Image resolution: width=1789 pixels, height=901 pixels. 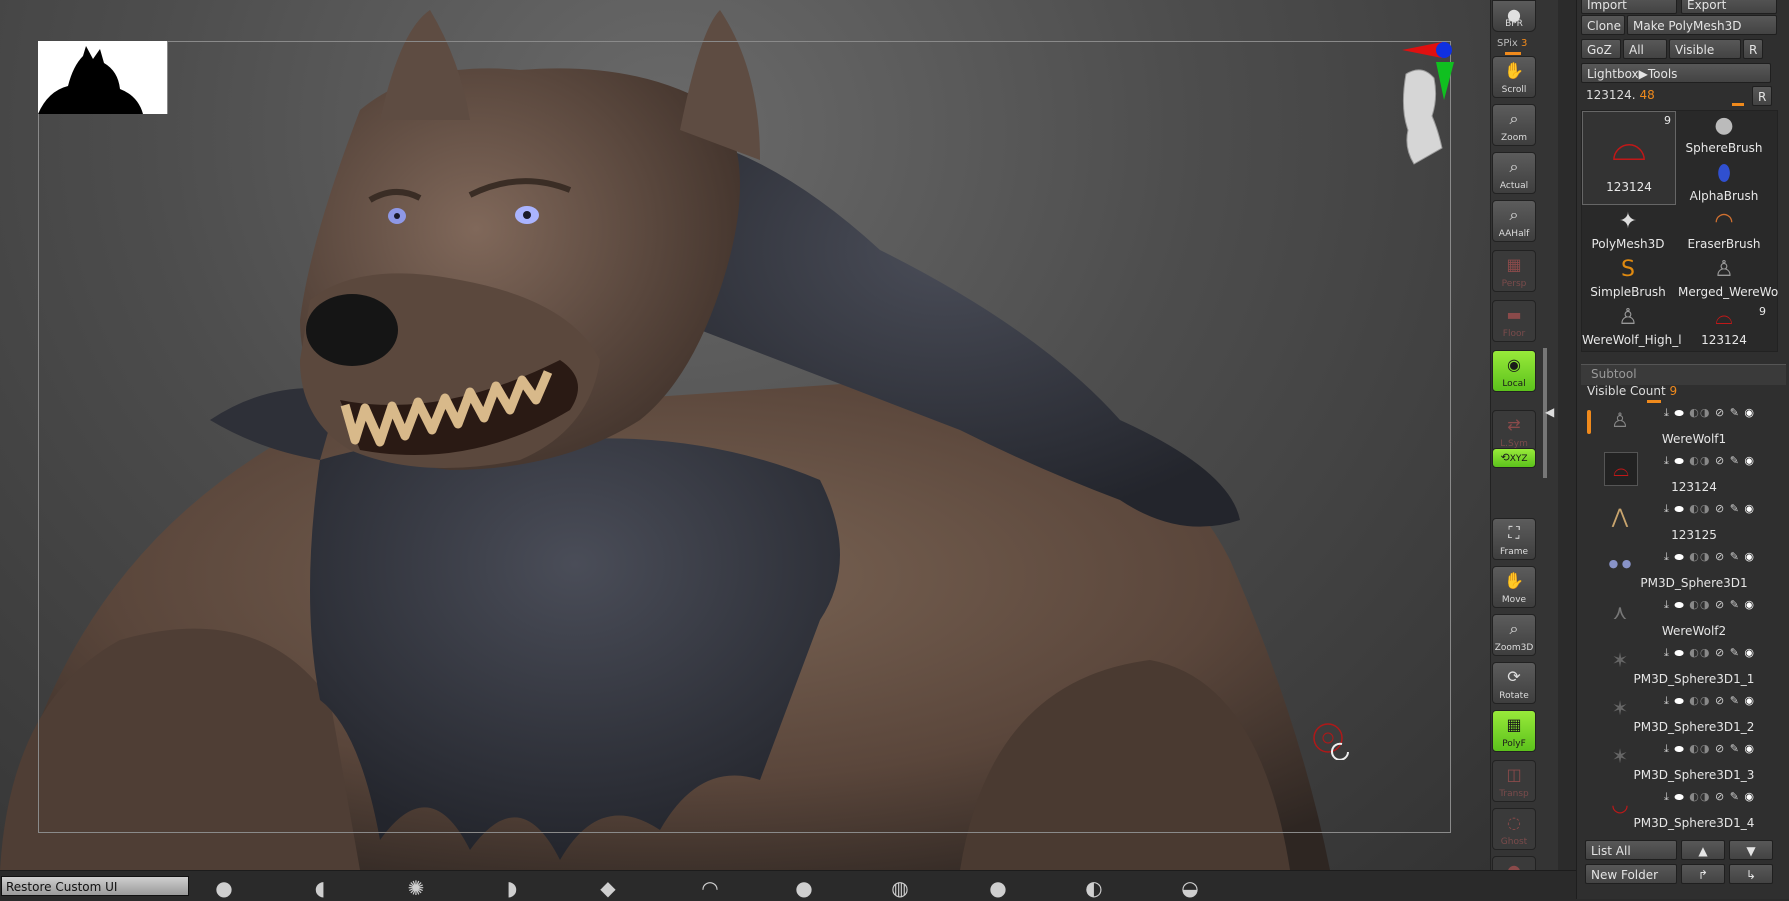 What do you see at coordinates (1694, 472) in the screenshot?
I see `subtool-row: ⌓ ⤓ ⬬ ◐◑ ⊘ ✎ ◉ 123124` at bounding box center [1694, 472].